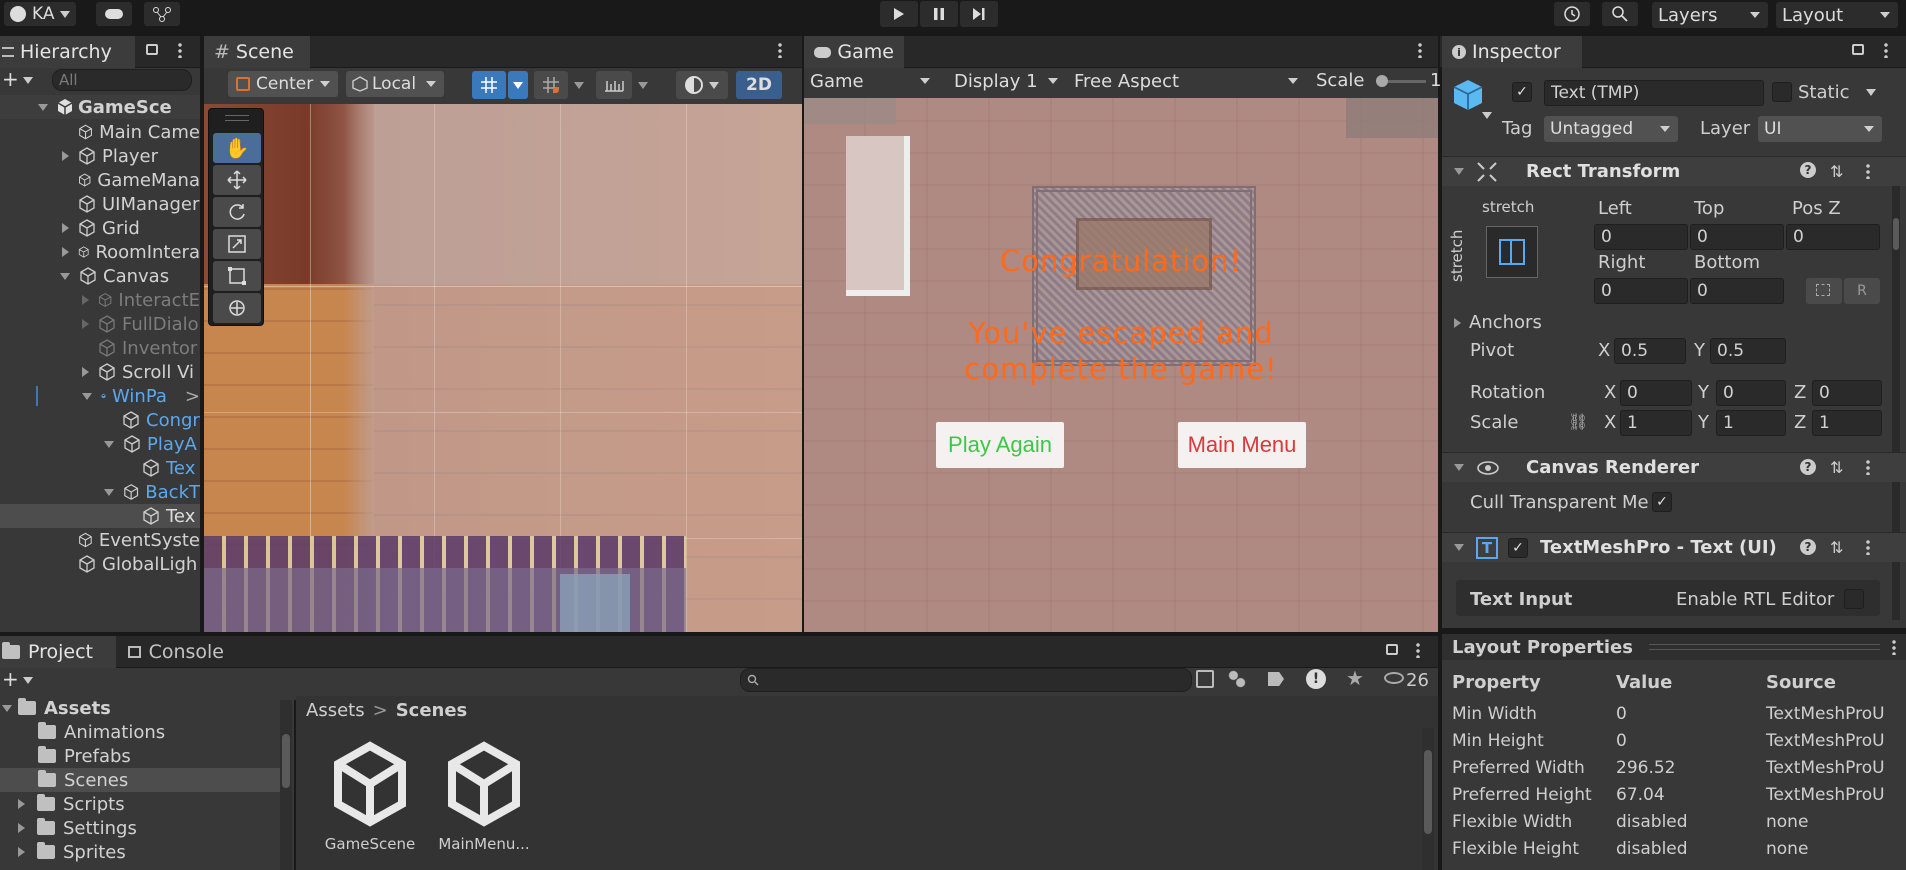  I want to click on 2d-toggle-button: 2D, so click(759, 85).